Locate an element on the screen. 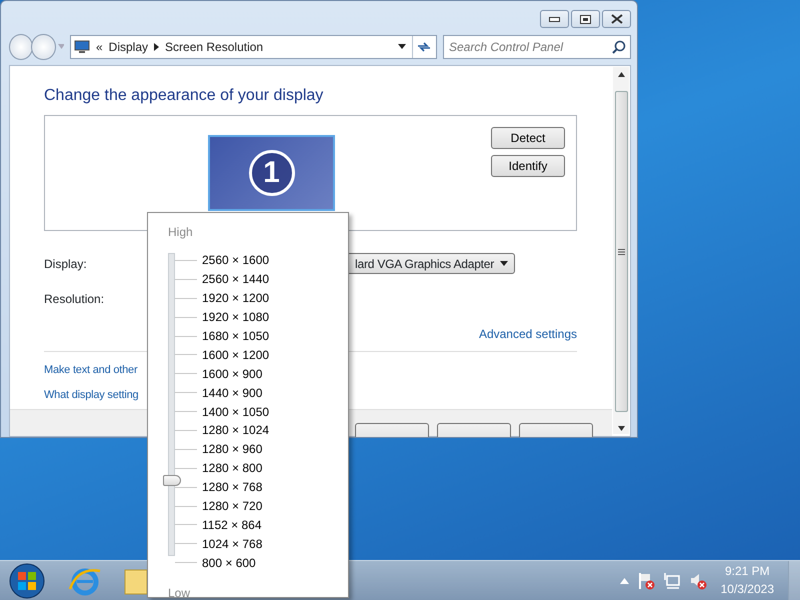 The image size is (800, 600). field-label: Display: is located at coordinates (65, 264).